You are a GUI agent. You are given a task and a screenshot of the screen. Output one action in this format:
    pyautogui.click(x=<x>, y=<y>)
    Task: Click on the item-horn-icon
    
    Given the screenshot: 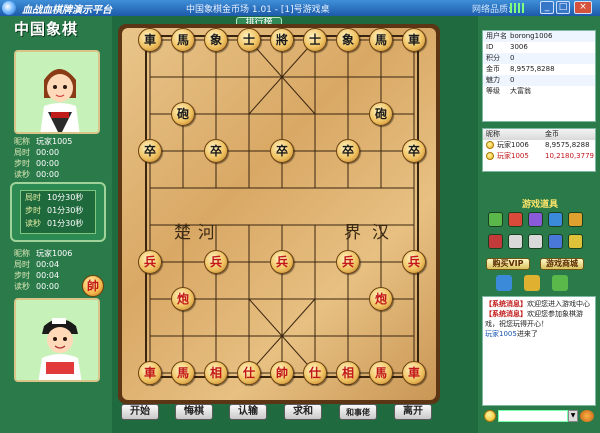 What is the action you would take?
    pyautogui.click(x=575, y=219)
    